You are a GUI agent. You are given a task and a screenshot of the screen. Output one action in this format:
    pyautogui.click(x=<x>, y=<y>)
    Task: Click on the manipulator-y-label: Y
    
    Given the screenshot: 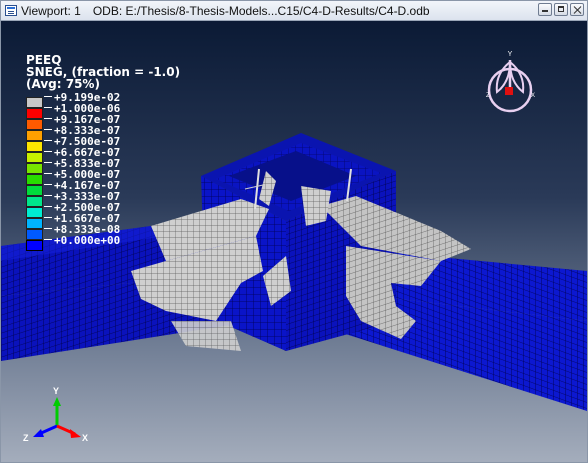 What is the action you would take?
    pyautogui.click(x=510, y=54)
    